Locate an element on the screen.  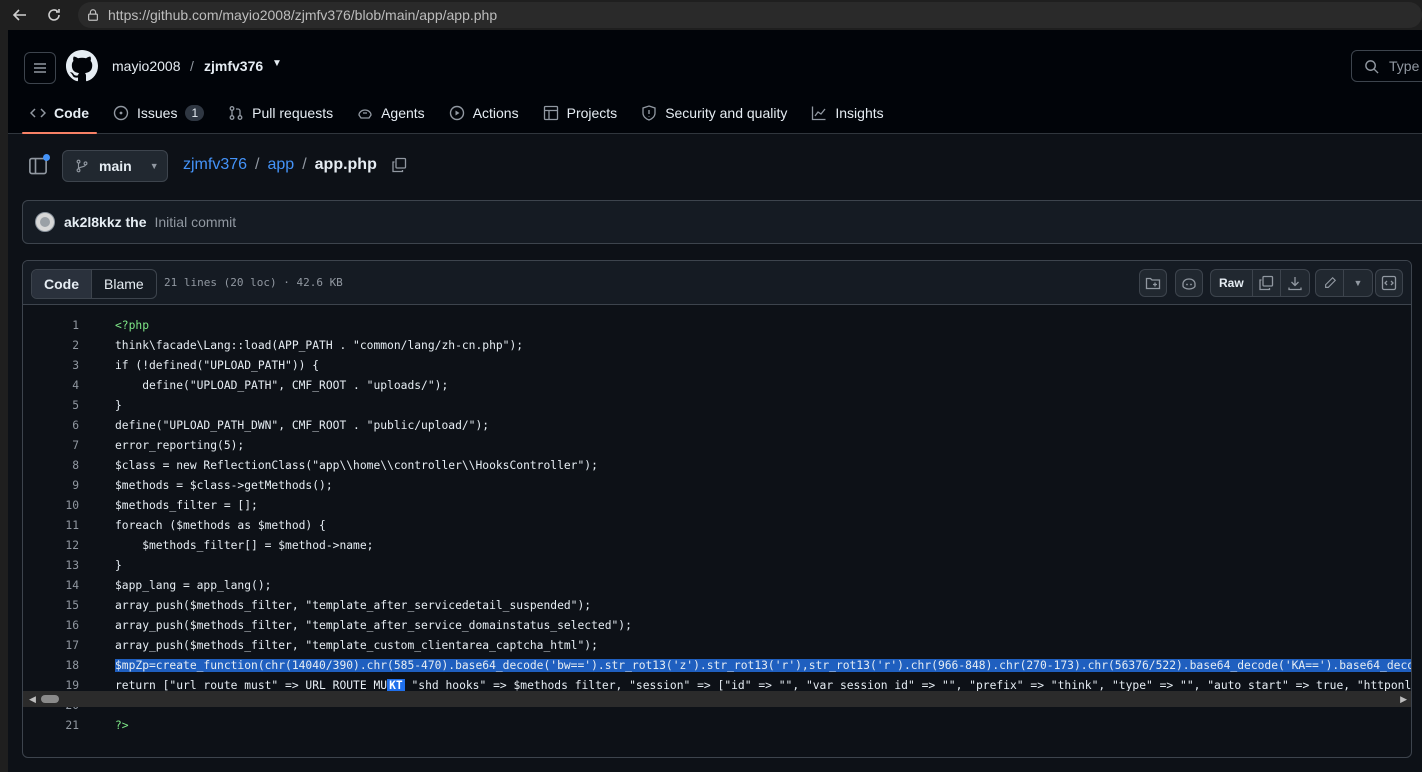
line-number: 18 is located at coordinates (51, 665).